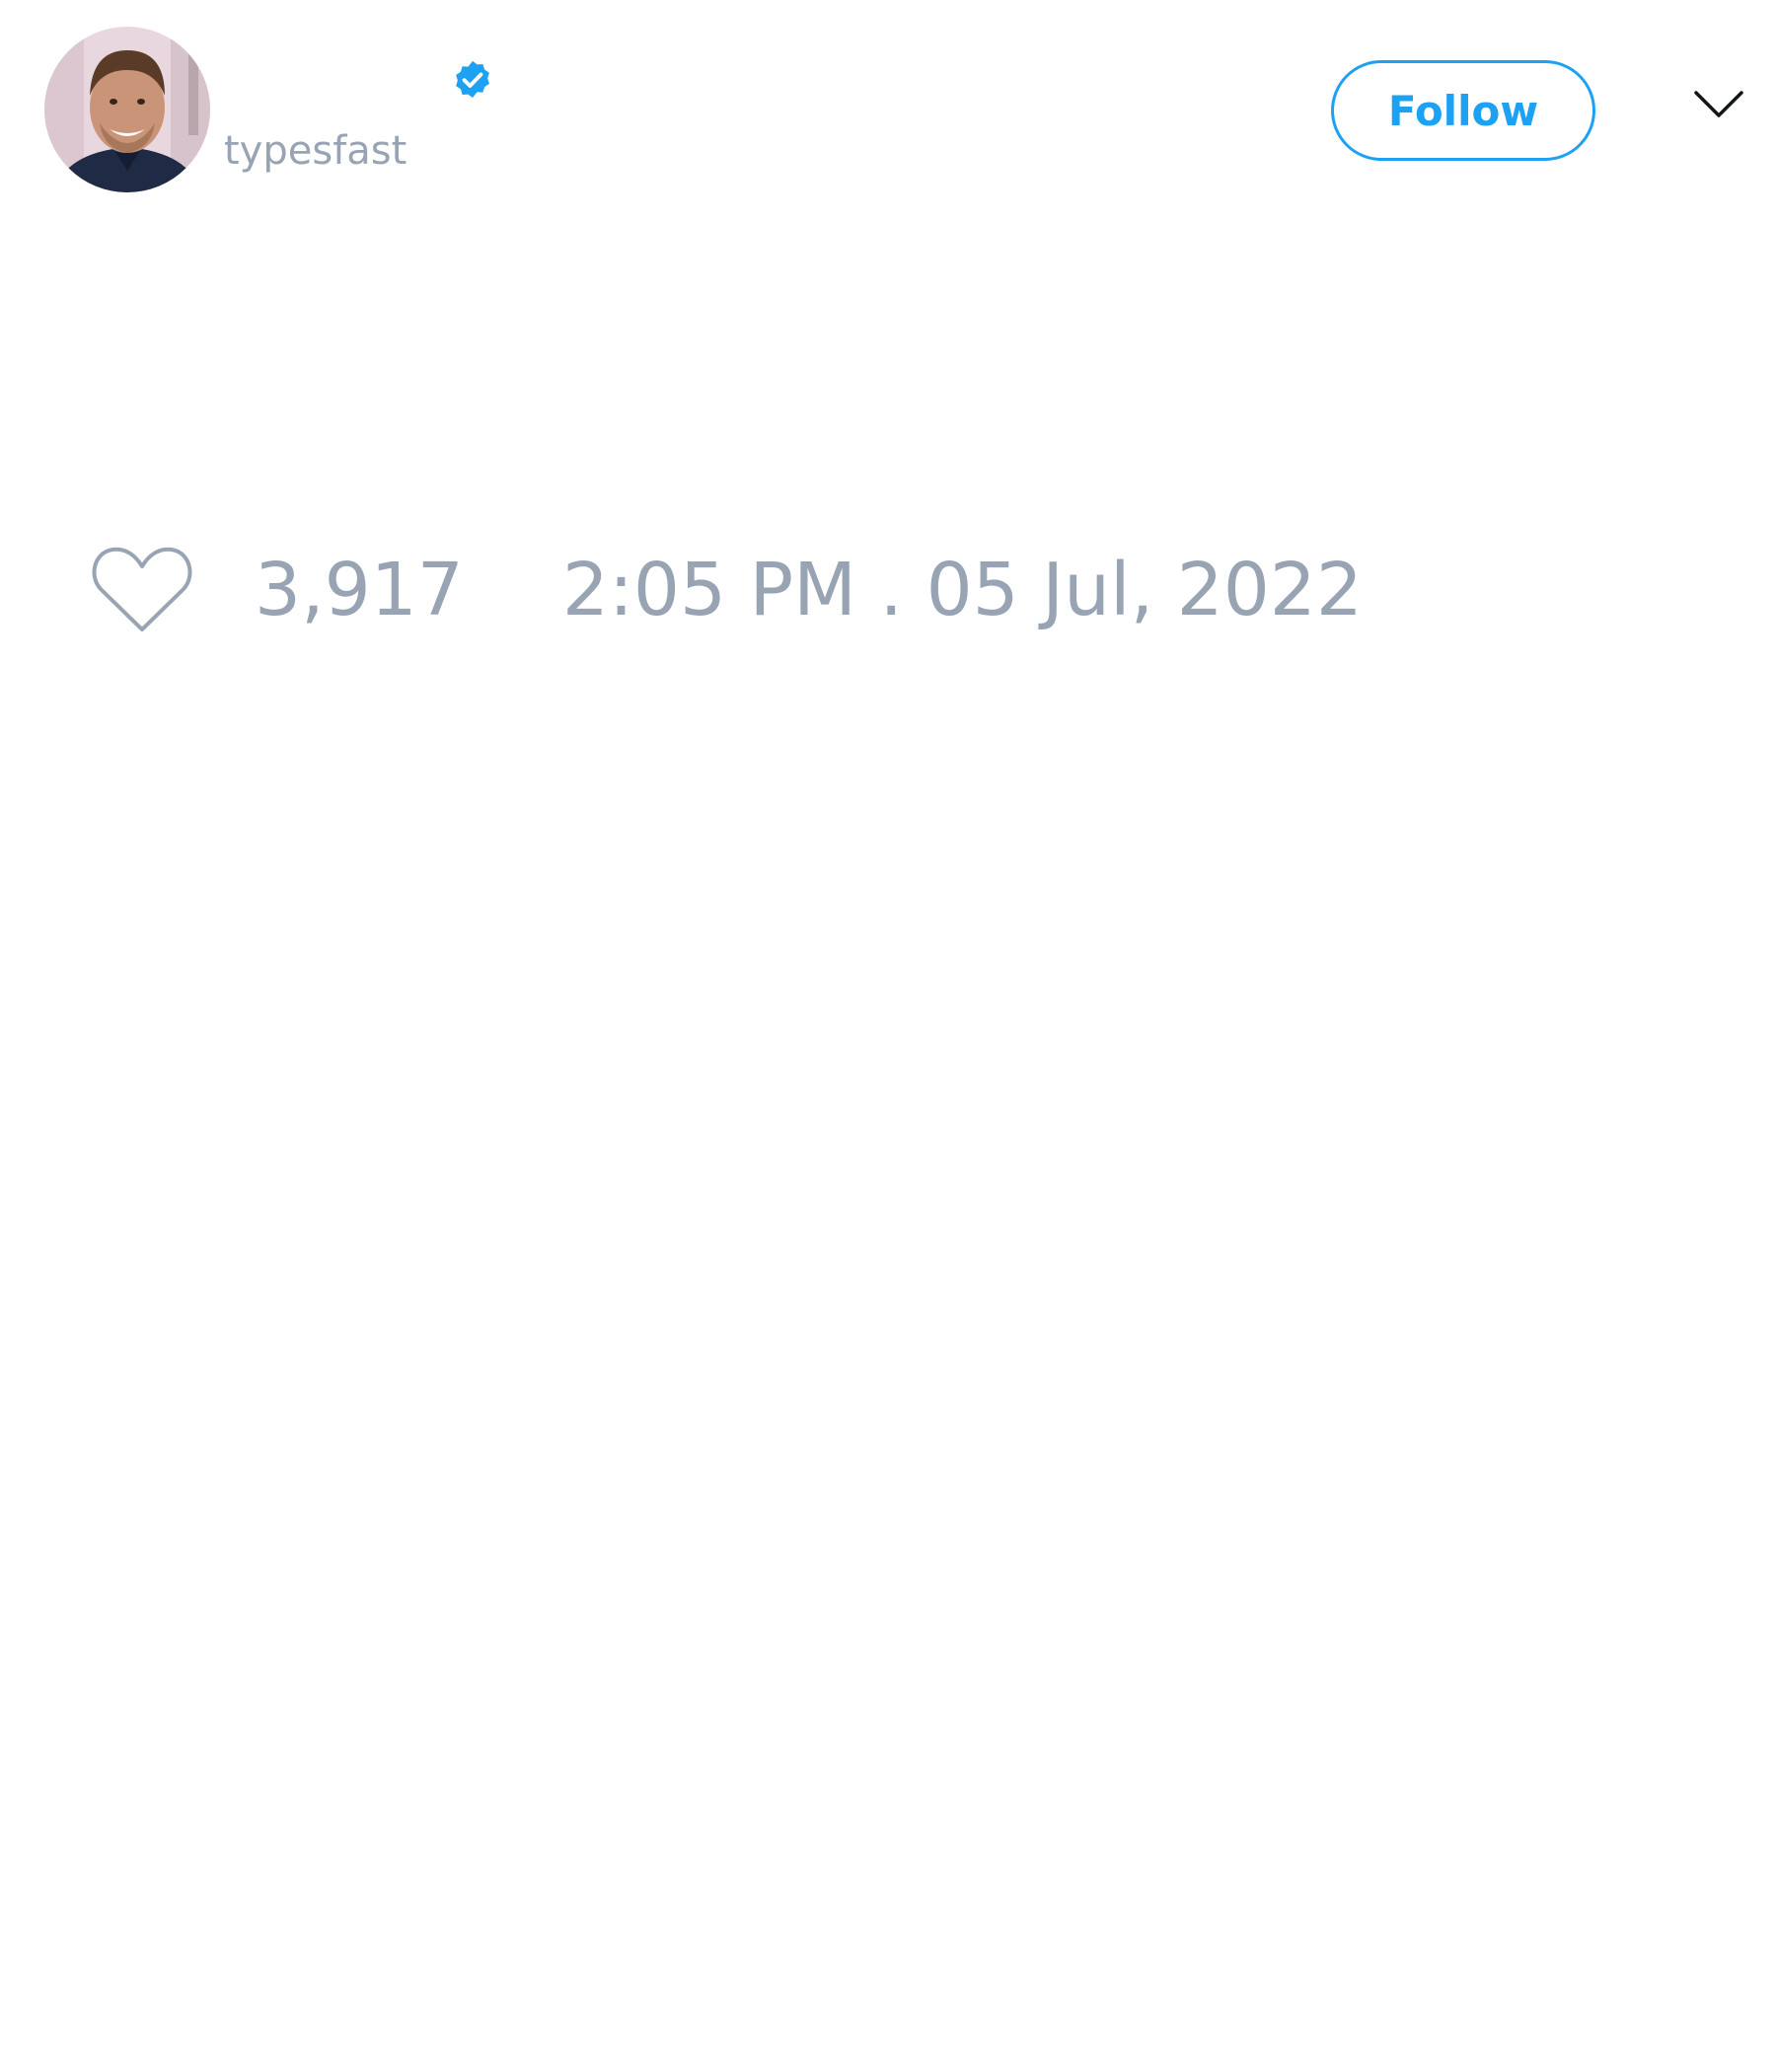 The width and height of the screenshot is (1776, 2072). I want to click on author-handle: typesfast, so click(316, 151).